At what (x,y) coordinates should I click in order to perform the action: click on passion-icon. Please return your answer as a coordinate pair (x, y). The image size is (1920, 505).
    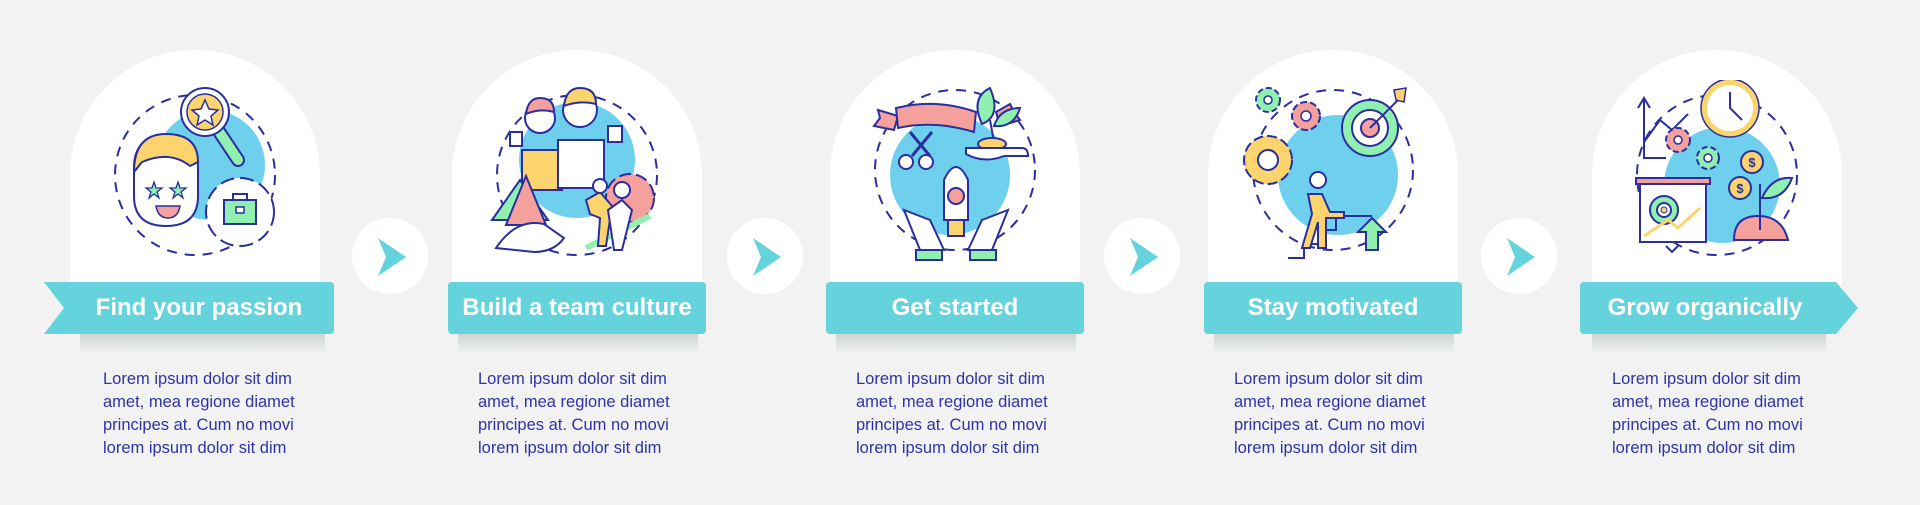
    Looking at the image, I should click on (195, 171).